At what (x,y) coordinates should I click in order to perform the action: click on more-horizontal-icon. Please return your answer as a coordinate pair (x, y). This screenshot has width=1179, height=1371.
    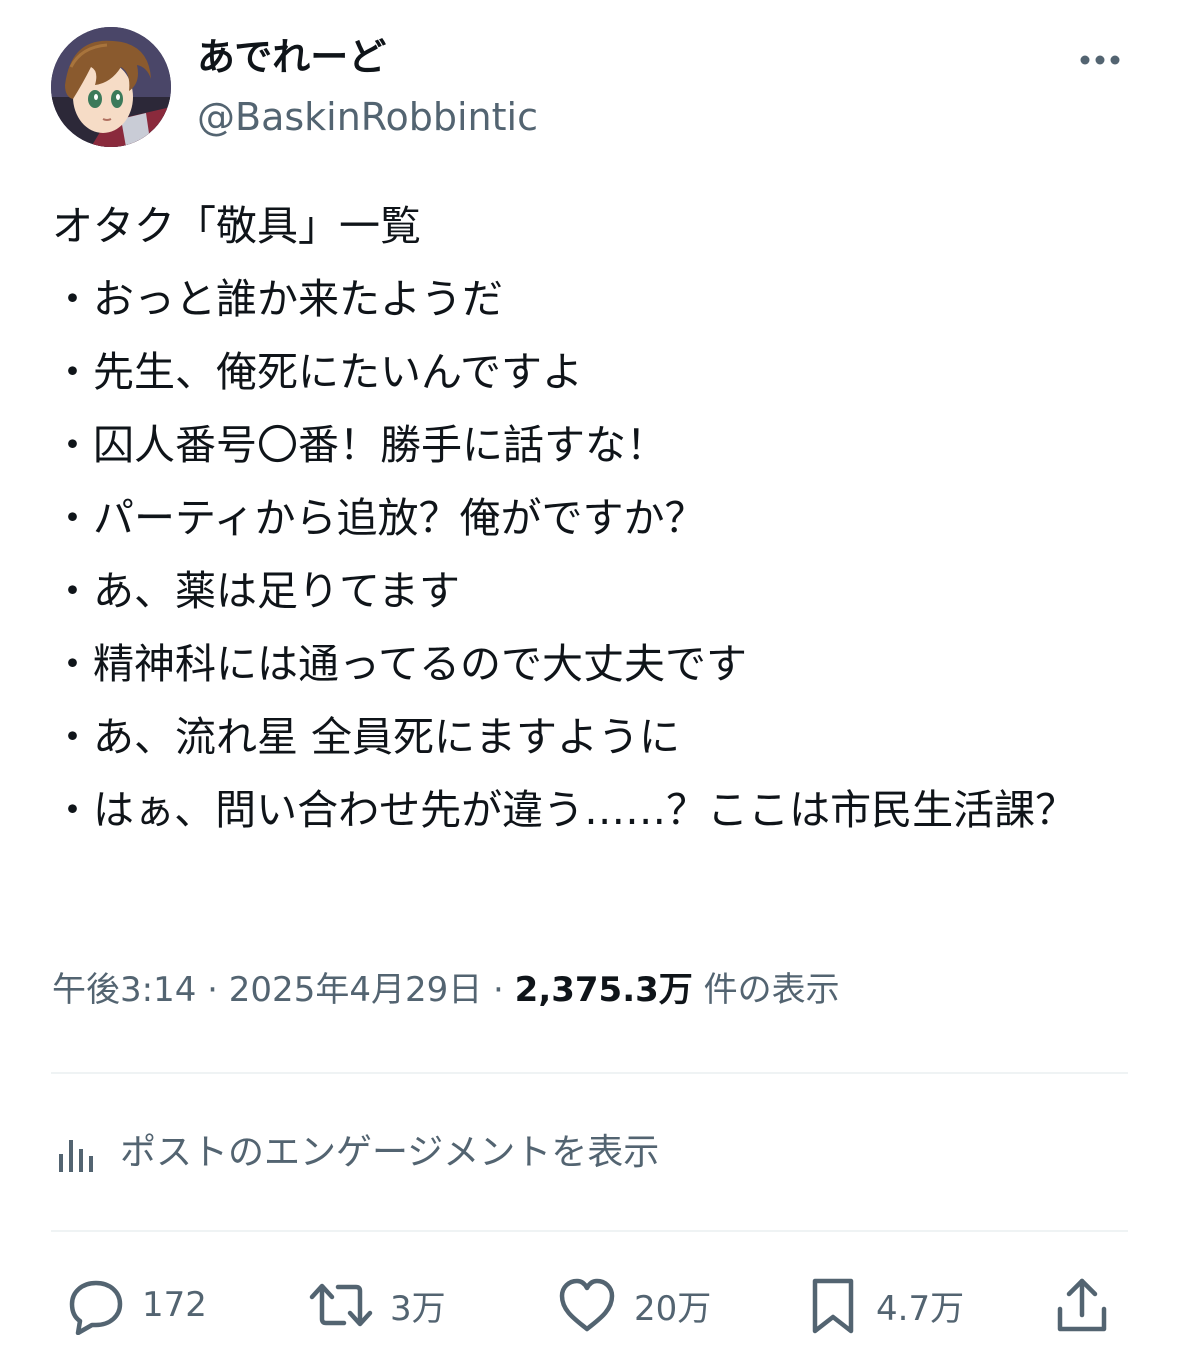
    Looking at the image, I should click on (1100, 60).